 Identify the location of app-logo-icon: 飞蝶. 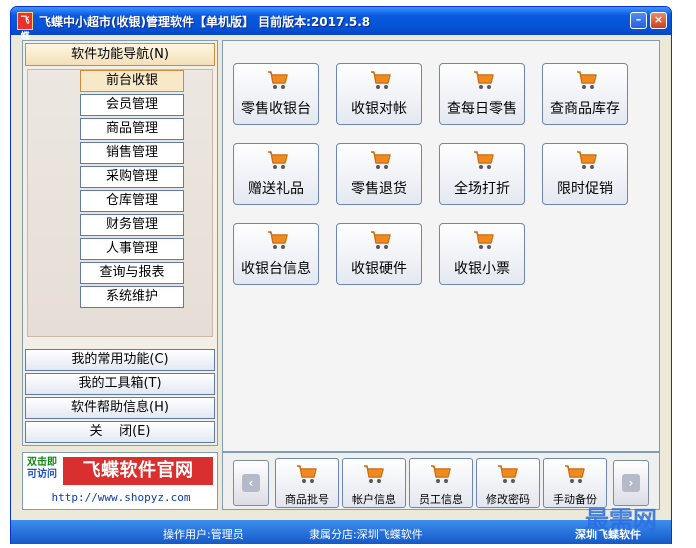
(25, 27).